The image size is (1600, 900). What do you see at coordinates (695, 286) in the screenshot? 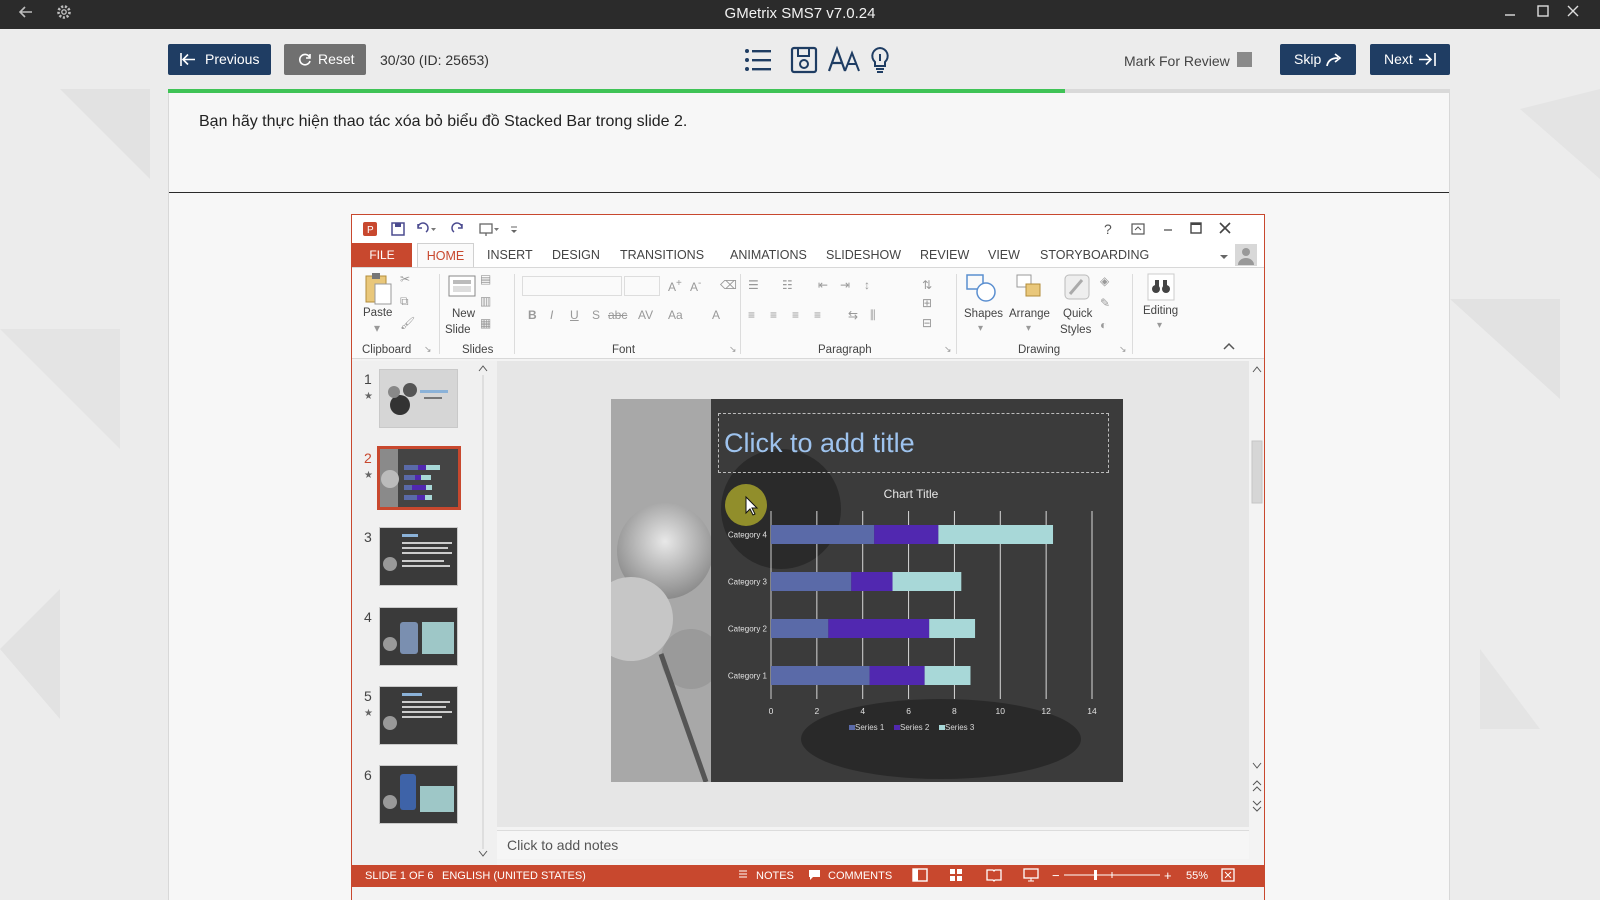
I see `shrink-font-icon: A-` at bounding box center [695, 286].